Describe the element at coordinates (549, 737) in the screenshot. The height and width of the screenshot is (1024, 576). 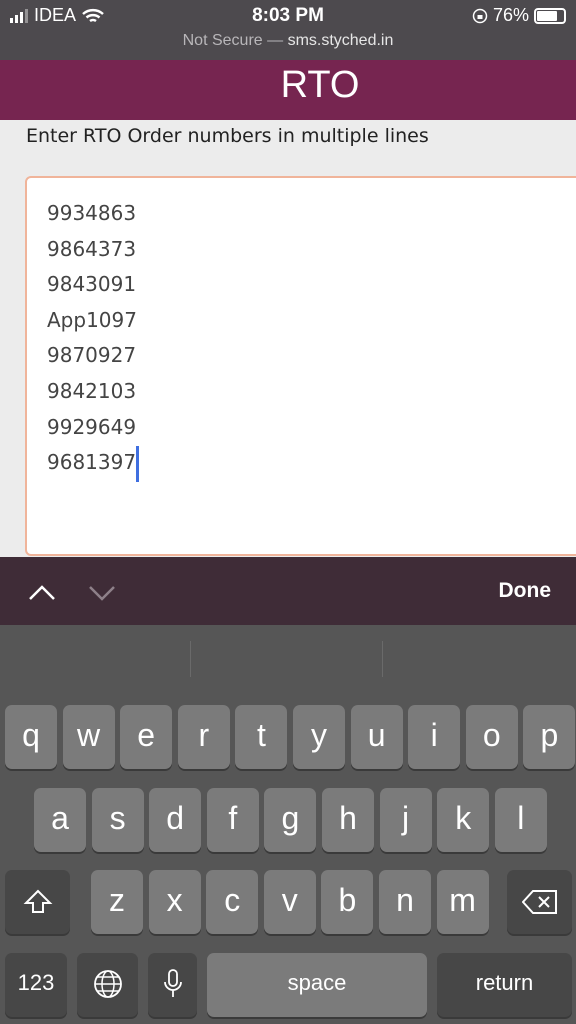
I see `key-p: p` at that location.